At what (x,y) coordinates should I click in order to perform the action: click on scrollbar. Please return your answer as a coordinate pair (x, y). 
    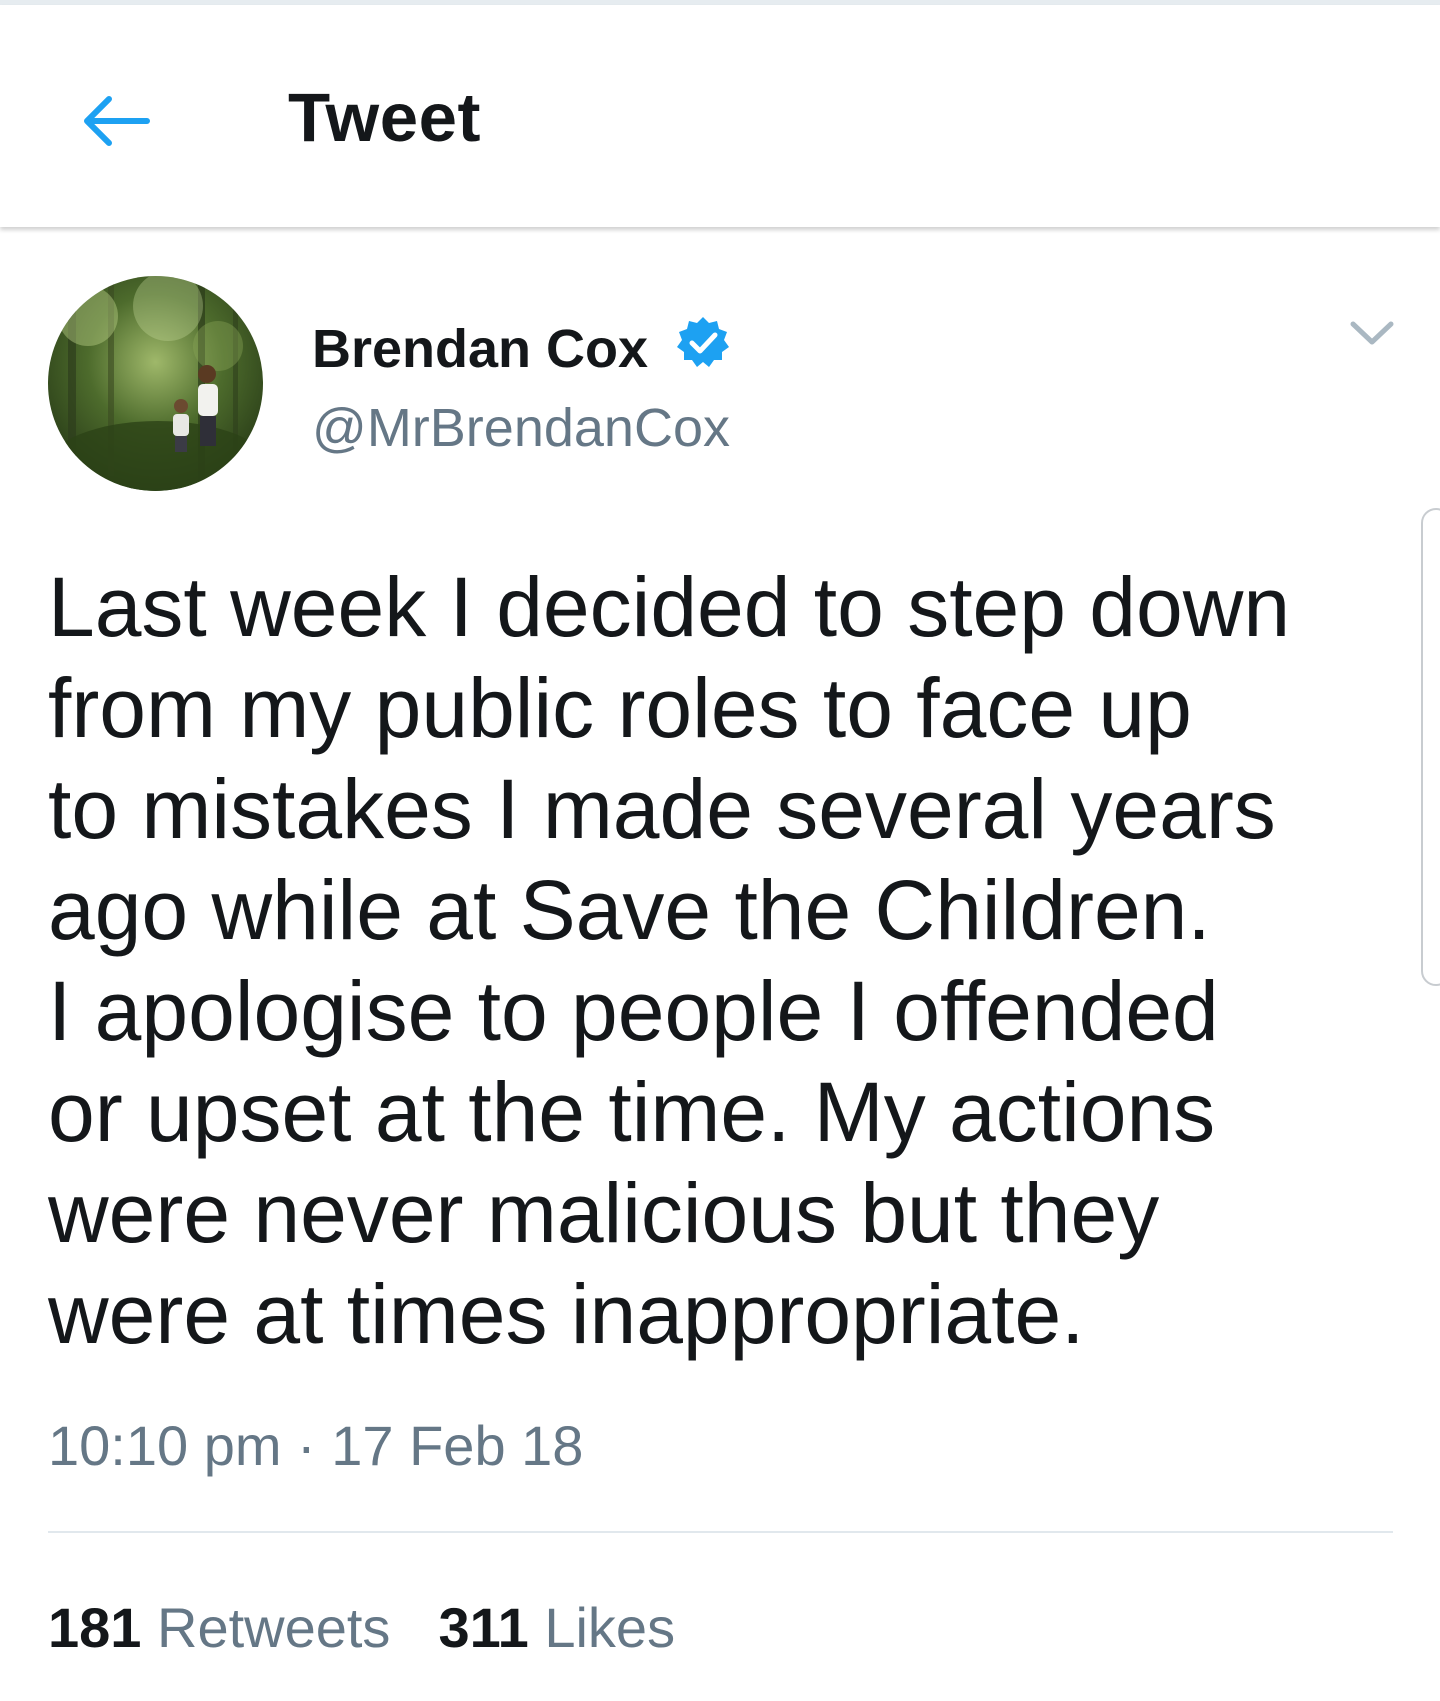
    Looking at the image, I should click on (1430, 747).